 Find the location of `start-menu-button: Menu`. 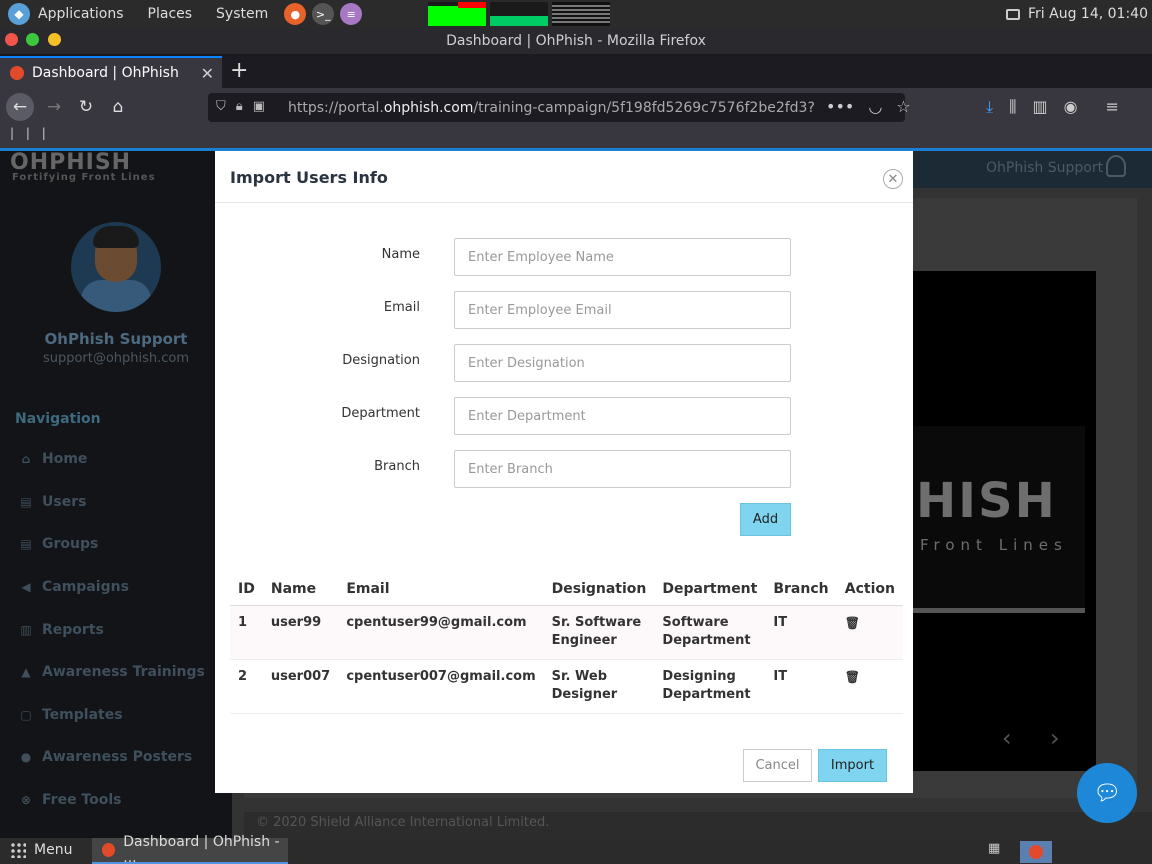

start-menu-button: Menu is located at coordinates (41, 850).